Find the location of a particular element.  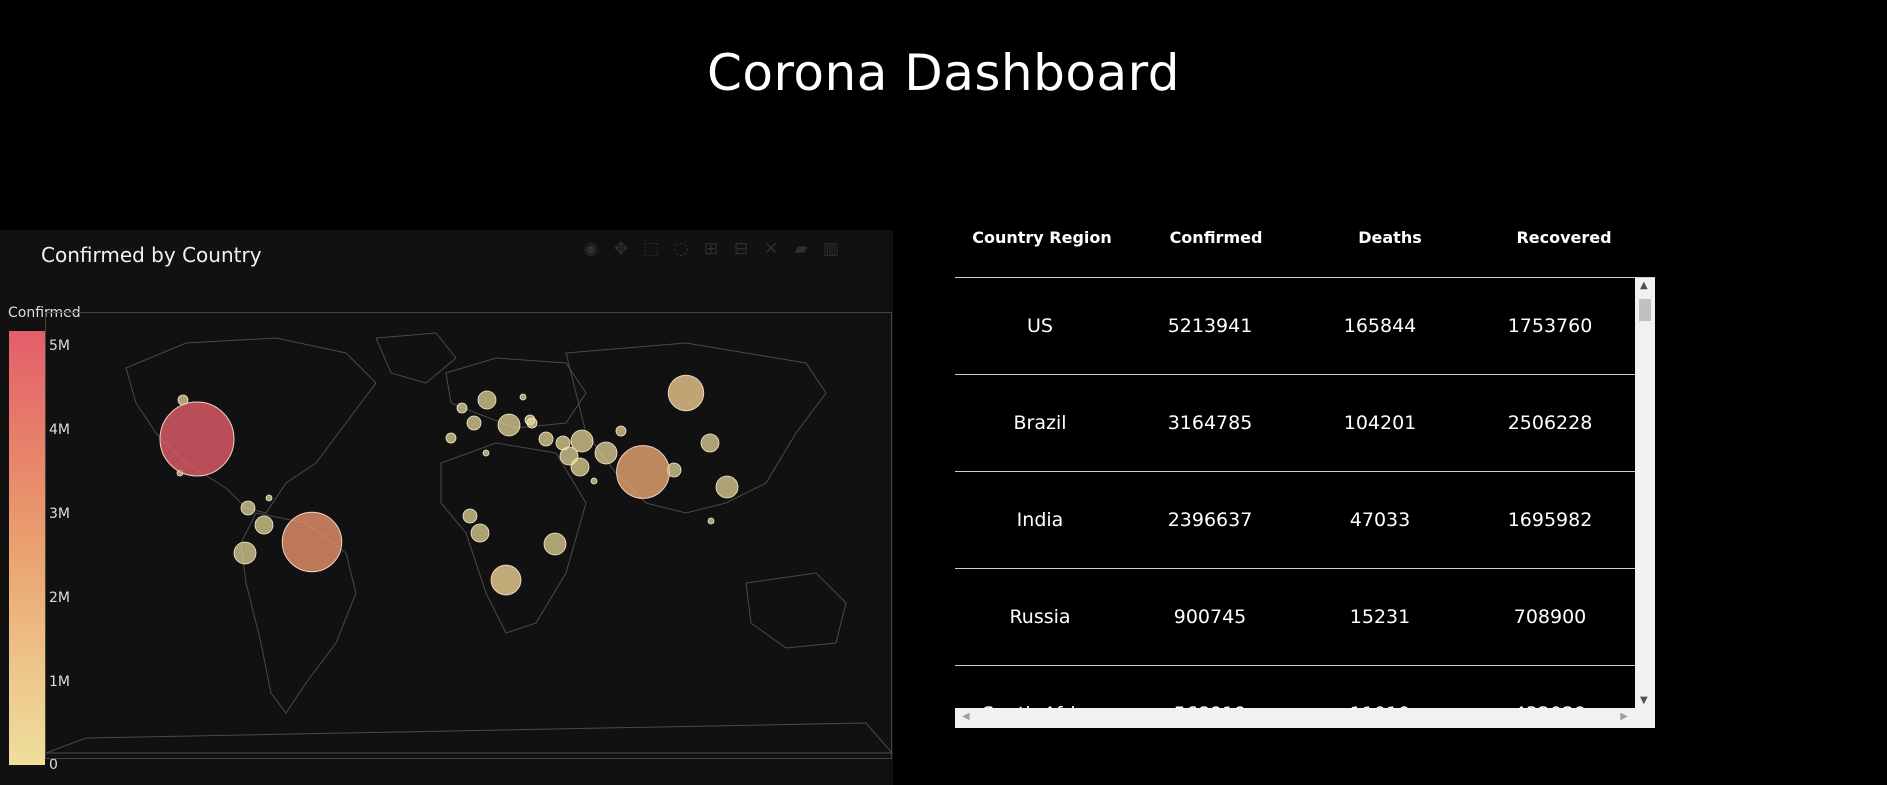

scroll-down-icon: ▼ is located at coordinates (1644, 700).